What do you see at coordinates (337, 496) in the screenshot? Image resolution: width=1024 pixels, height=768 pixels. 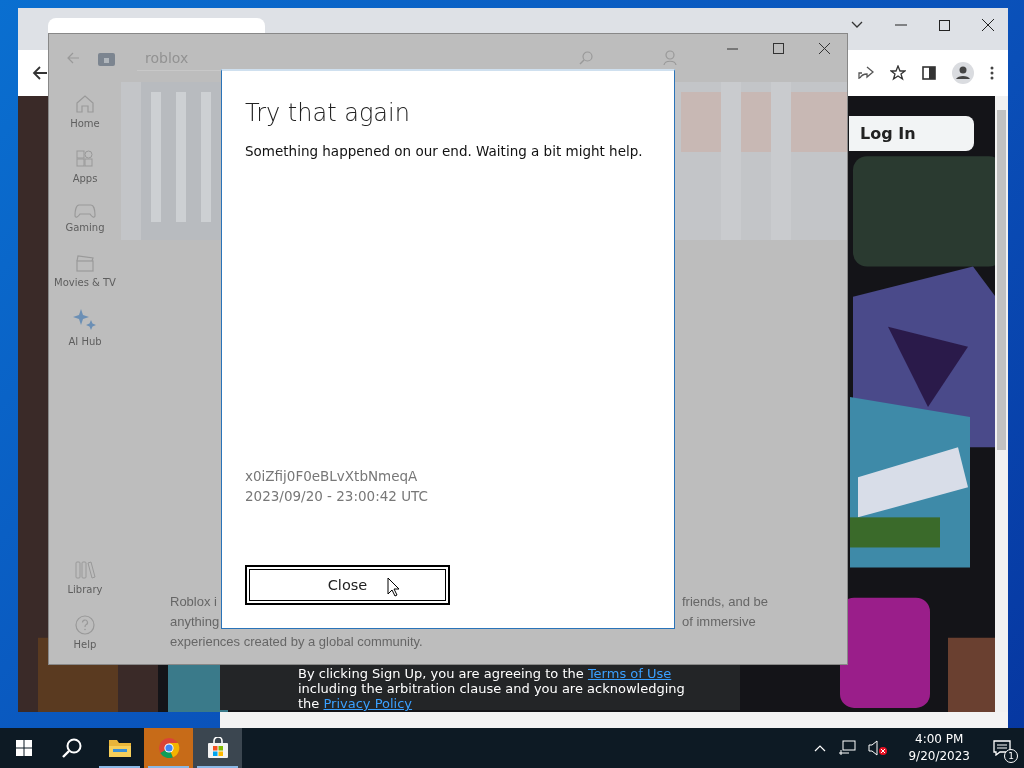 I see `timestamp: 2023/09/20 - 23:00:42 UTC` at bounding box center [337, 496].